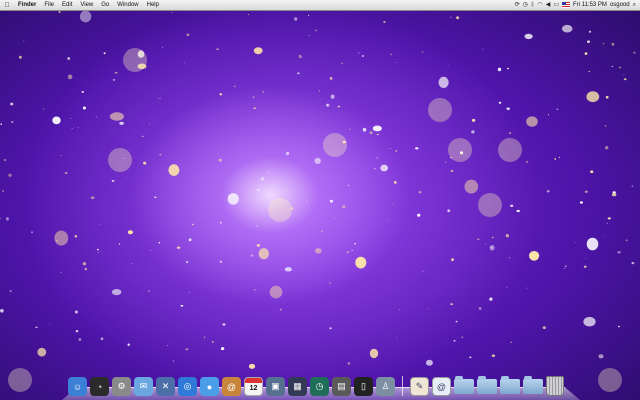 This screenshot has height=400, width=640. Describe the element at coordinates (525, 5) in the screenshot. I see `timemachine-icon: ◷` at that location.